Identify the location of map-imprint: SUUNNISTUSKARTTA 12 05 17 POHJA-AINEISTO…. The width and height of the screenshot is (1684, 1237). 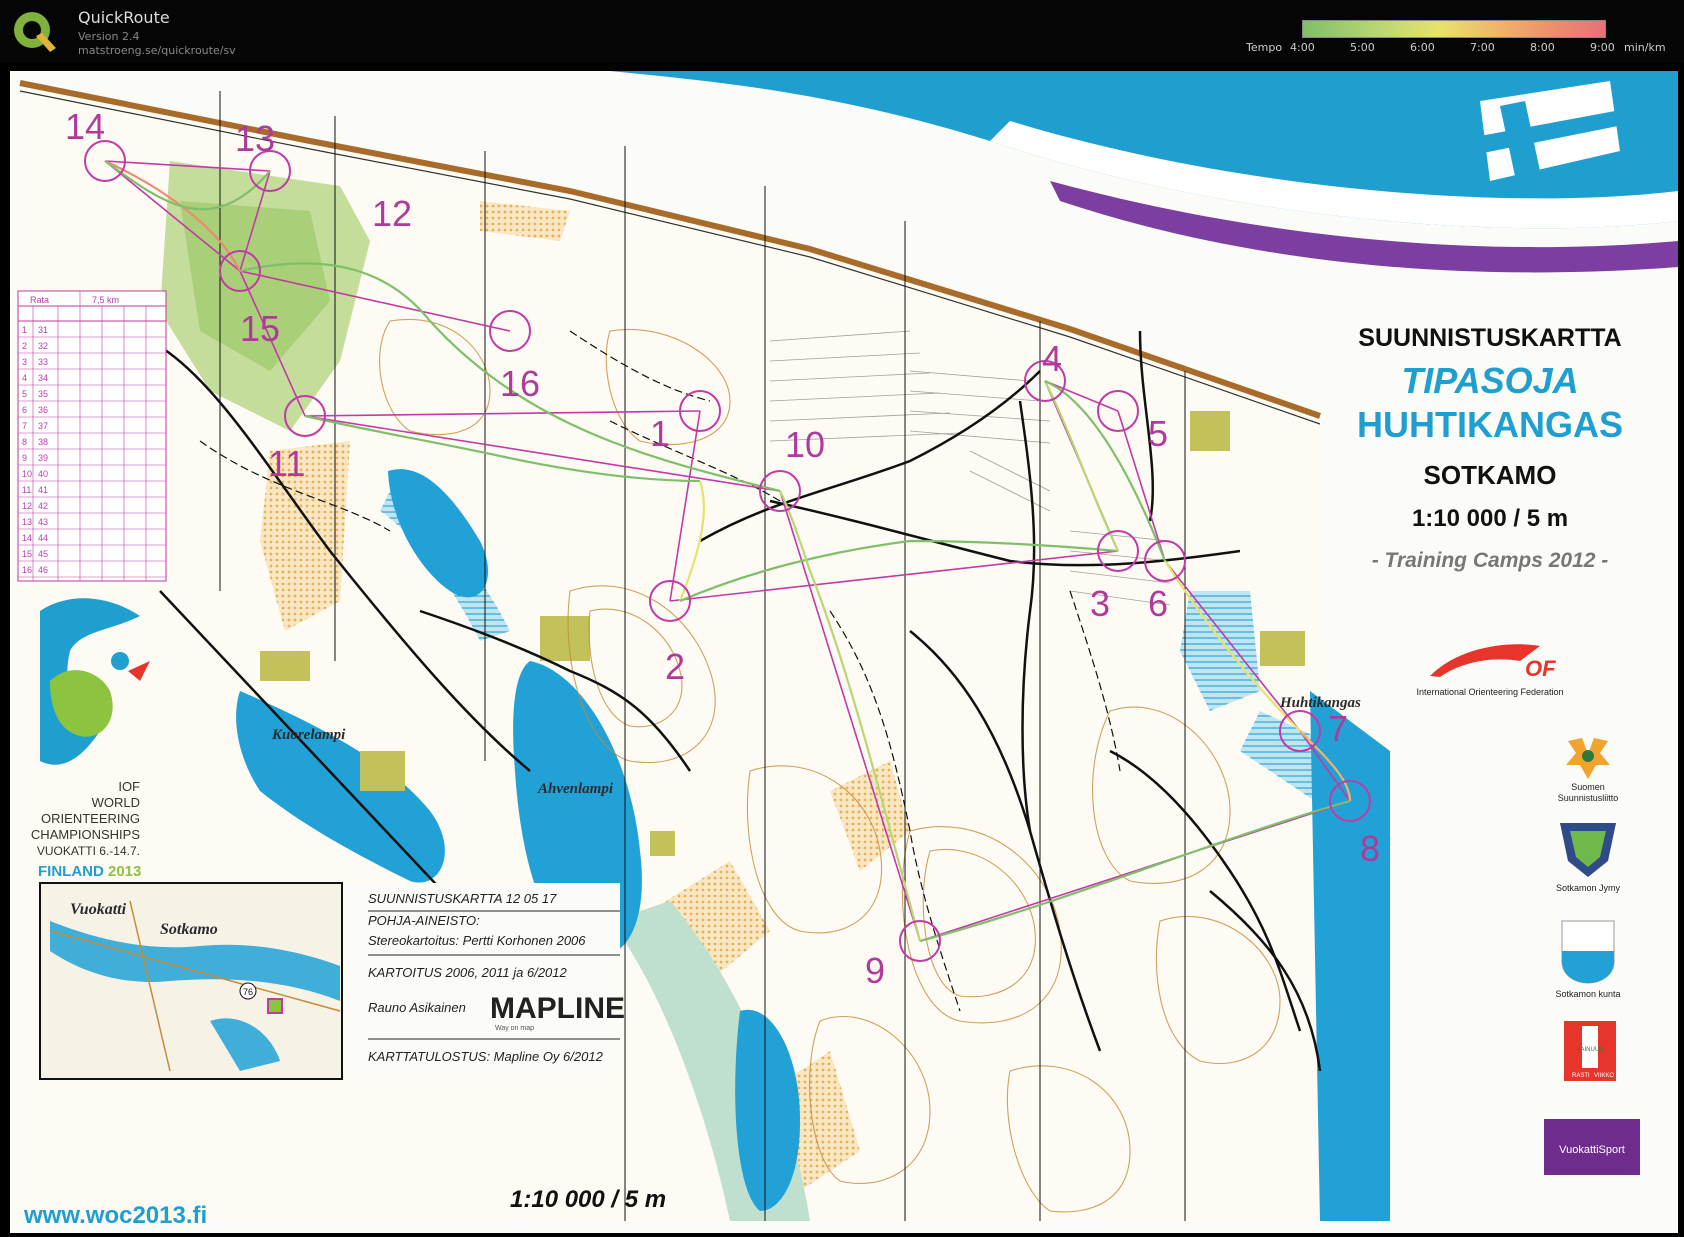
(487, 978).